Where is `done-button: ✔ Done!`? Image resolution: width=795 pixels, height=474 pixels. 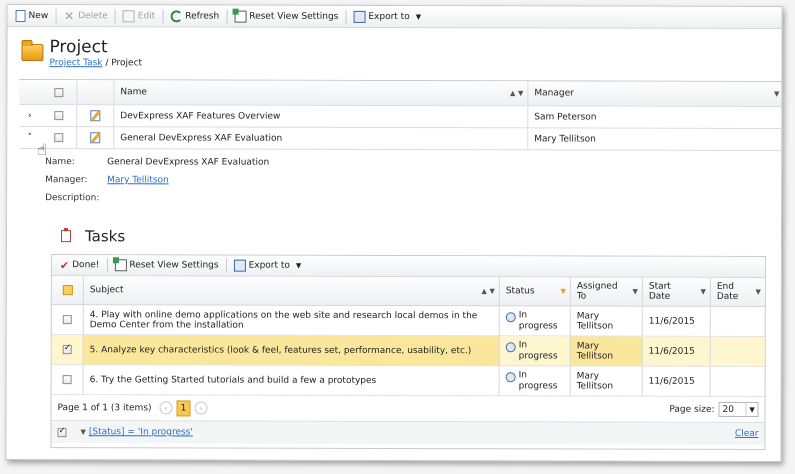
done-button: ✔ Done! is located at coordinates (80, 265).